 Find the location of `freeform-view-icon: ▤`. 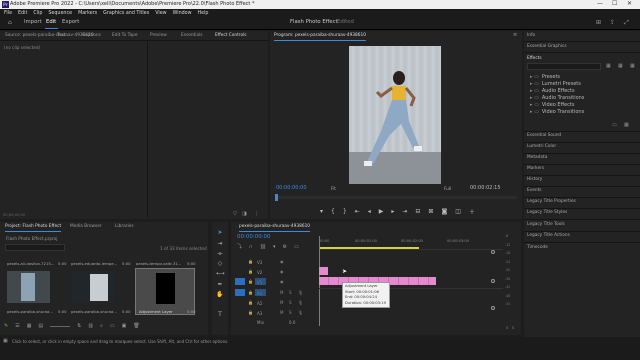

freeform-view-icon: ▤ is located at coordinates (40, 326).